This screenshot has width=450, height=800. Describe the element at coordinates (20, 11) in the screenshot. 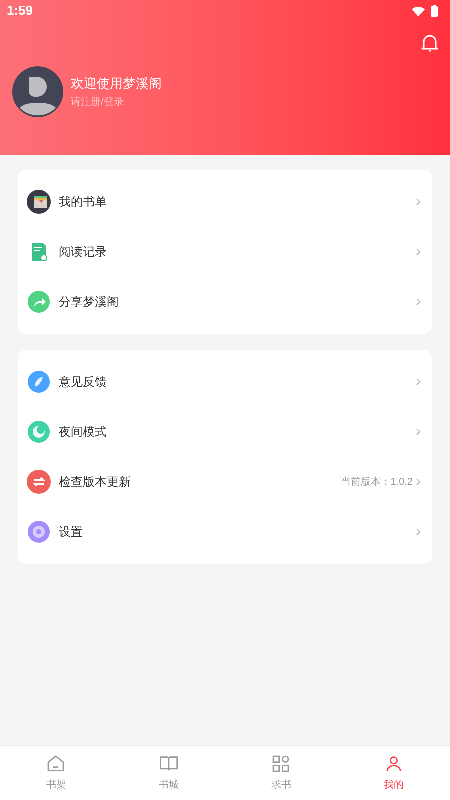

I see `status-time: 1:59` at that location.